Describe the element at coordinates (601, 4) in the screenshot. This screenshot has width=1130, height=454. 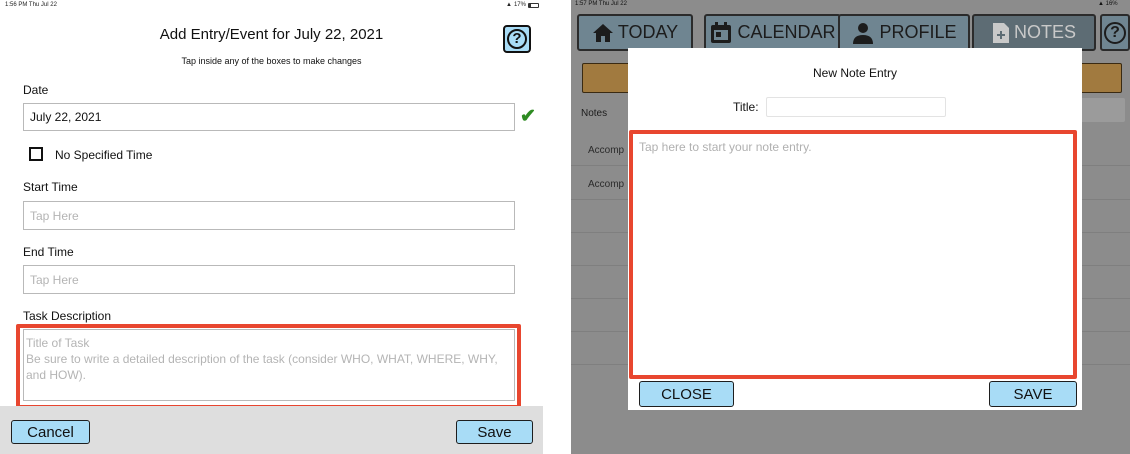
I see `status-time: 1:57 PM Thu Jul 22` at that location.